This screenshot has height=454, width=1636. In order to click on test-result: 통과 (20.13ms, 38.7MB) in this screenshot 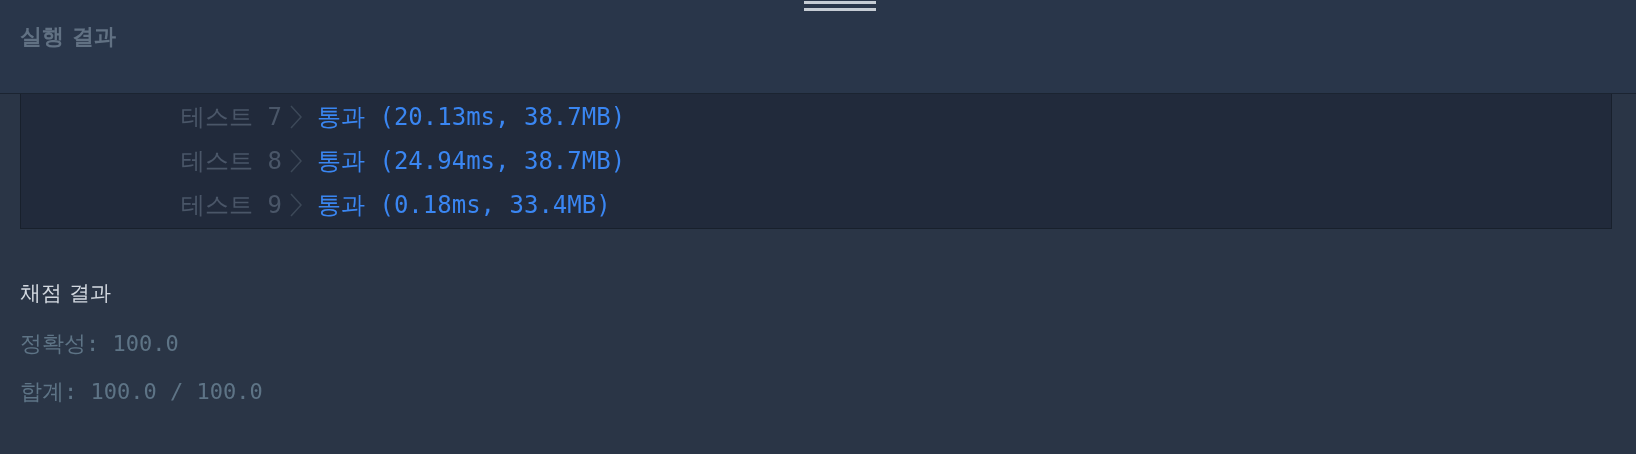, I will do `click(471, 117)`.